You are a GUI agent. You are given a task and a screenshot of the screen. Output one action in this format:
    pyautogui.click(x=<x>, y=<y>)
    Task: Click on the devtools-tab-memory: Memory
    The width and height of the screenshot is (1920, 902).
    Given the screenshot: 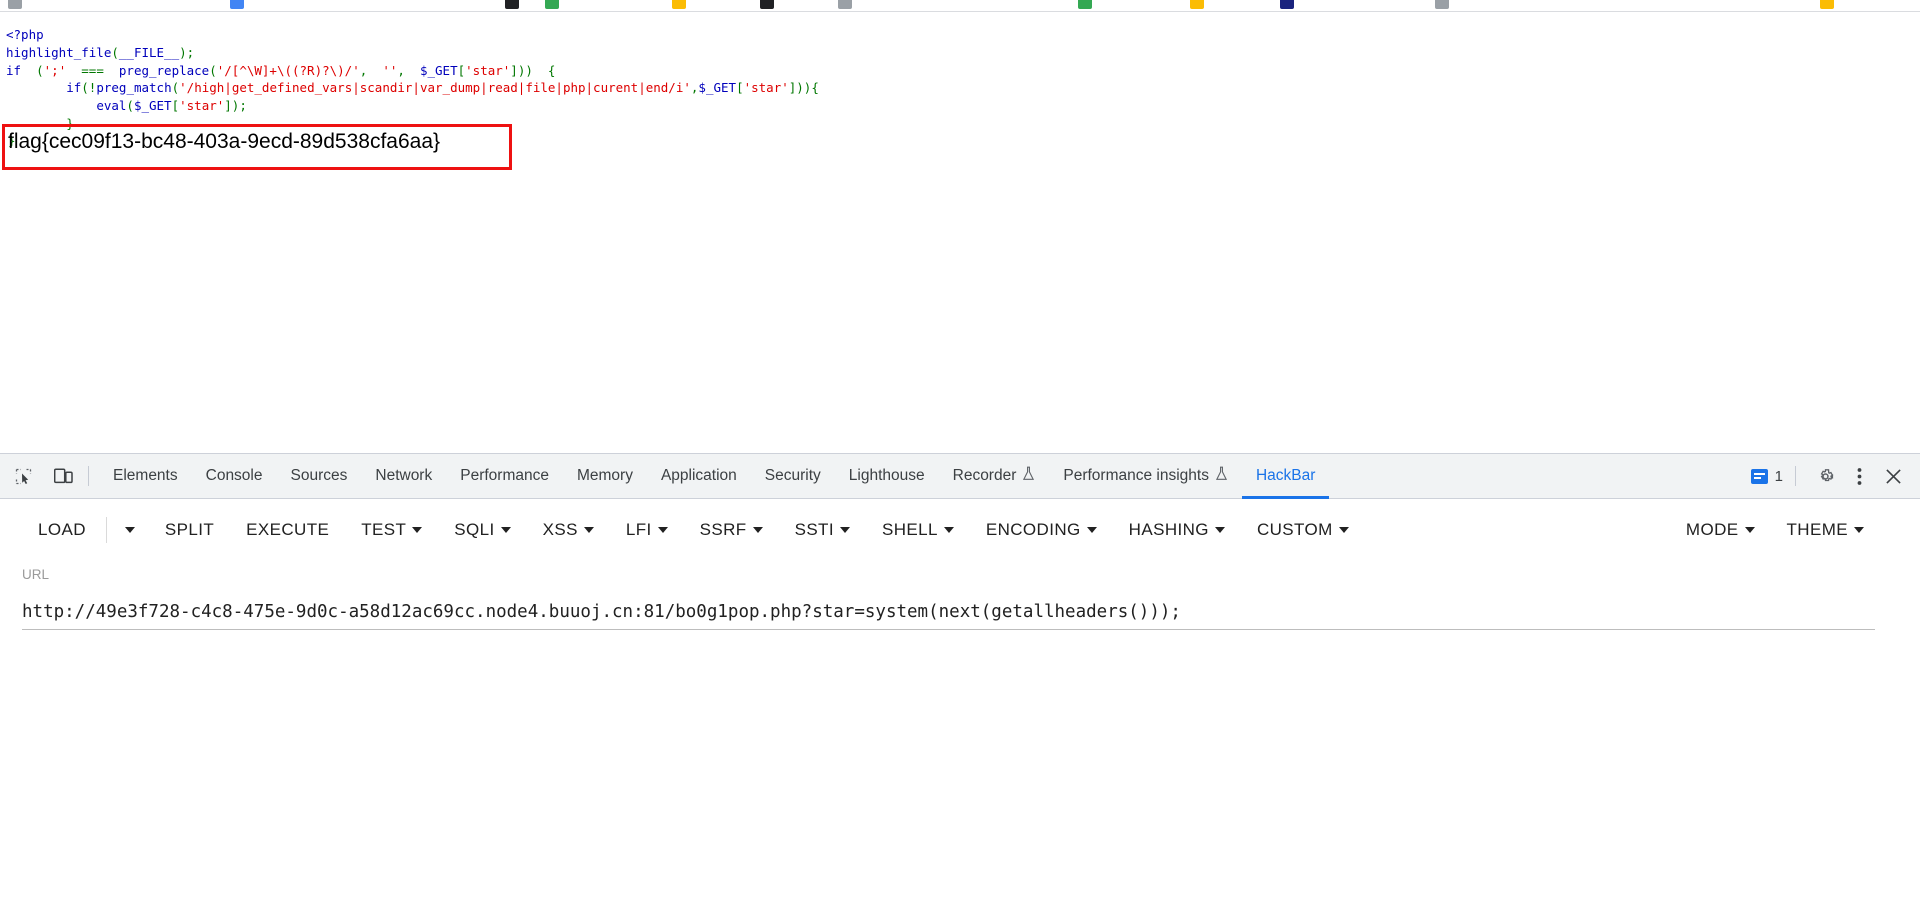 What is the action you would take?
    pyautogui.click(x=605, y=476)
    